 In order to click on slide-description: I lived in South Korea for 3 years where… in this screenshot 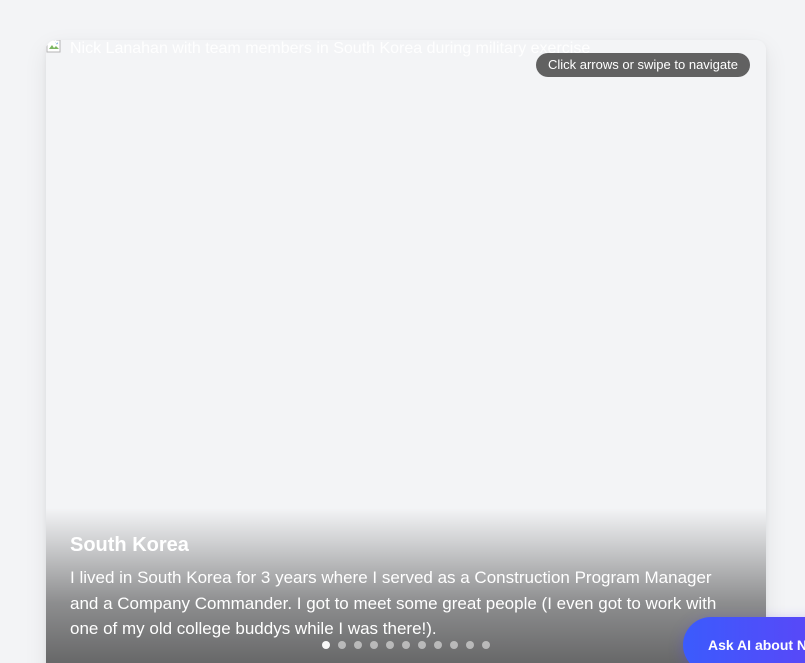, I will do `click(393, 603)`.